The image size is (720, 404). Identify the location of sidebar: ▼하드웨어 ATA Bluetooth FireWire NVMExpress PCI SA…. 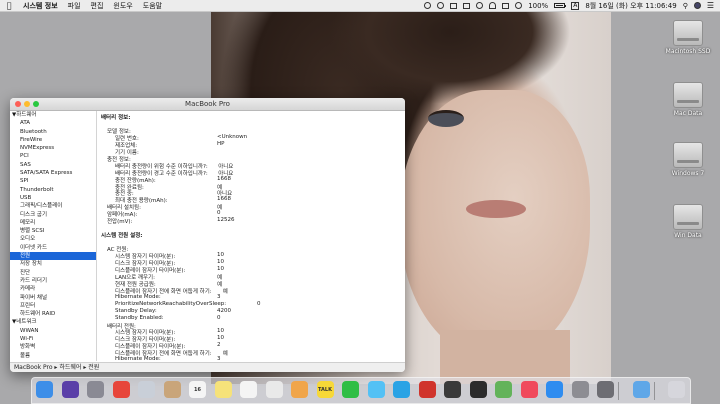
(53, 236).